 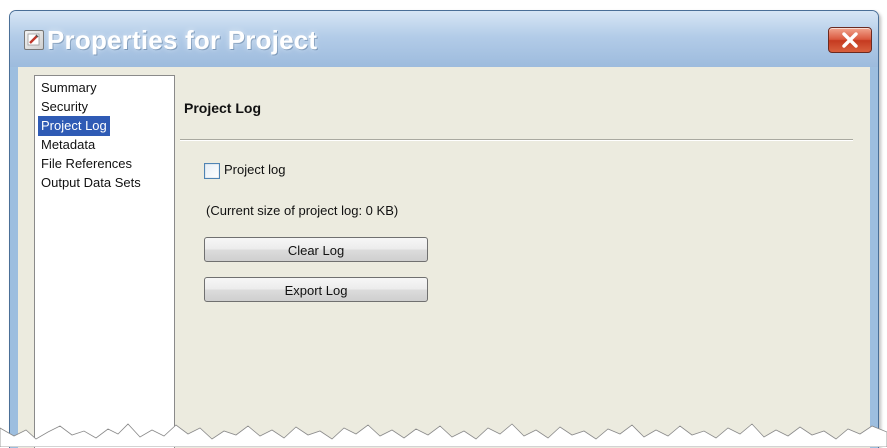 I want to click on title-bar: Properties for Project, so click(x=444, y=39).